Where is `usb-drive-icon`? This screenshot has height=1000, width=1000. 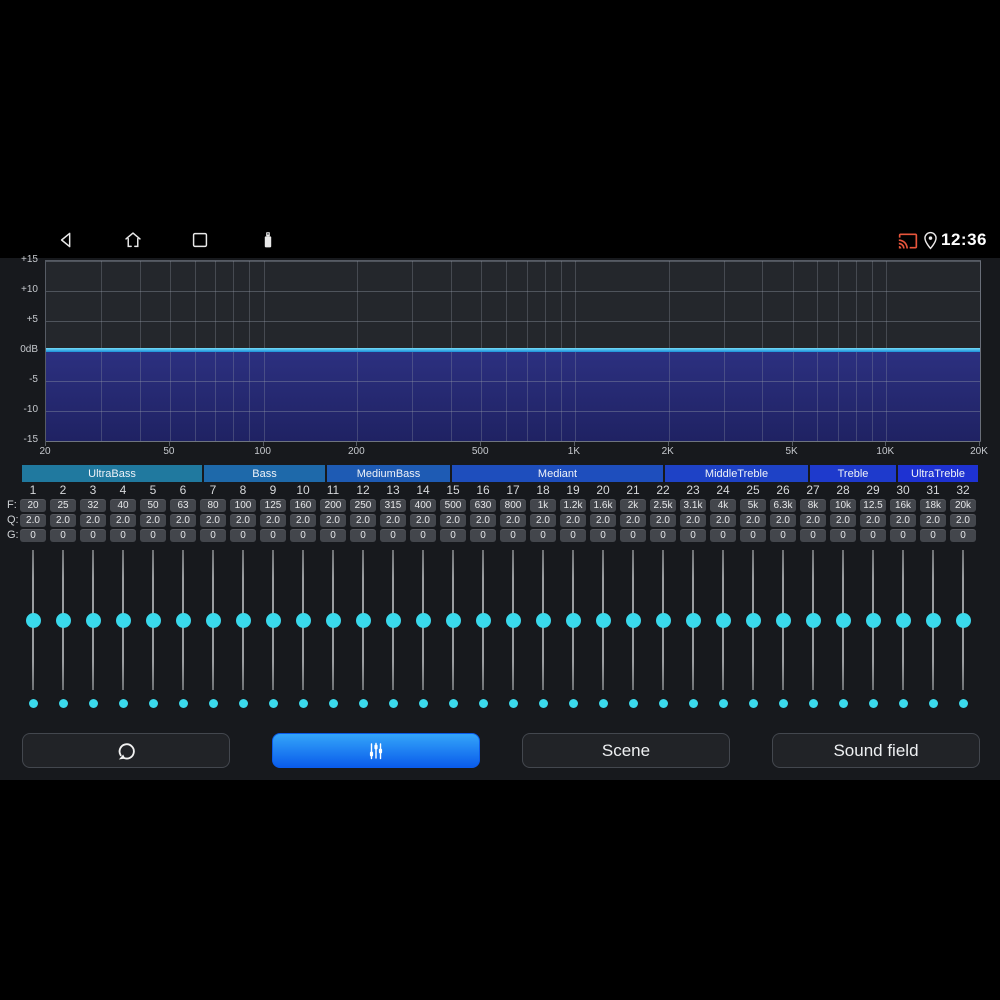
usb-drive-icon is located at coordinates (268, 240).